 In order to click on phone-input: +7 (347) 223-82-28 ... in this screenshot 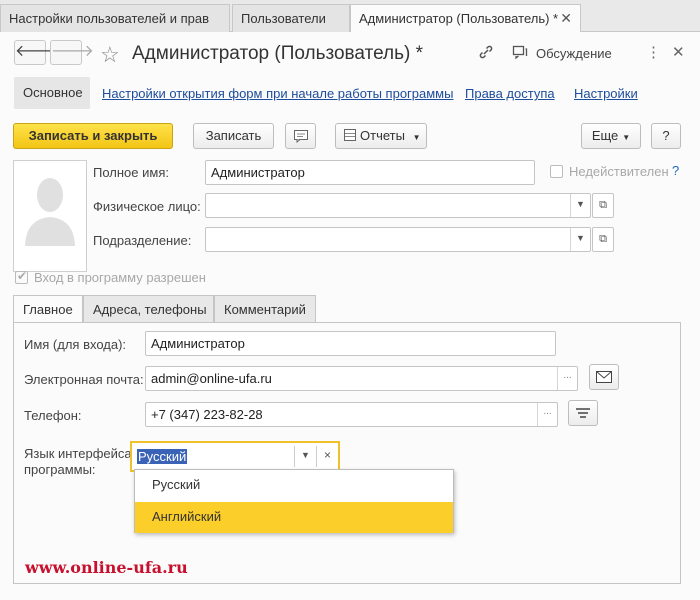, I will do `click(351, 414)`.